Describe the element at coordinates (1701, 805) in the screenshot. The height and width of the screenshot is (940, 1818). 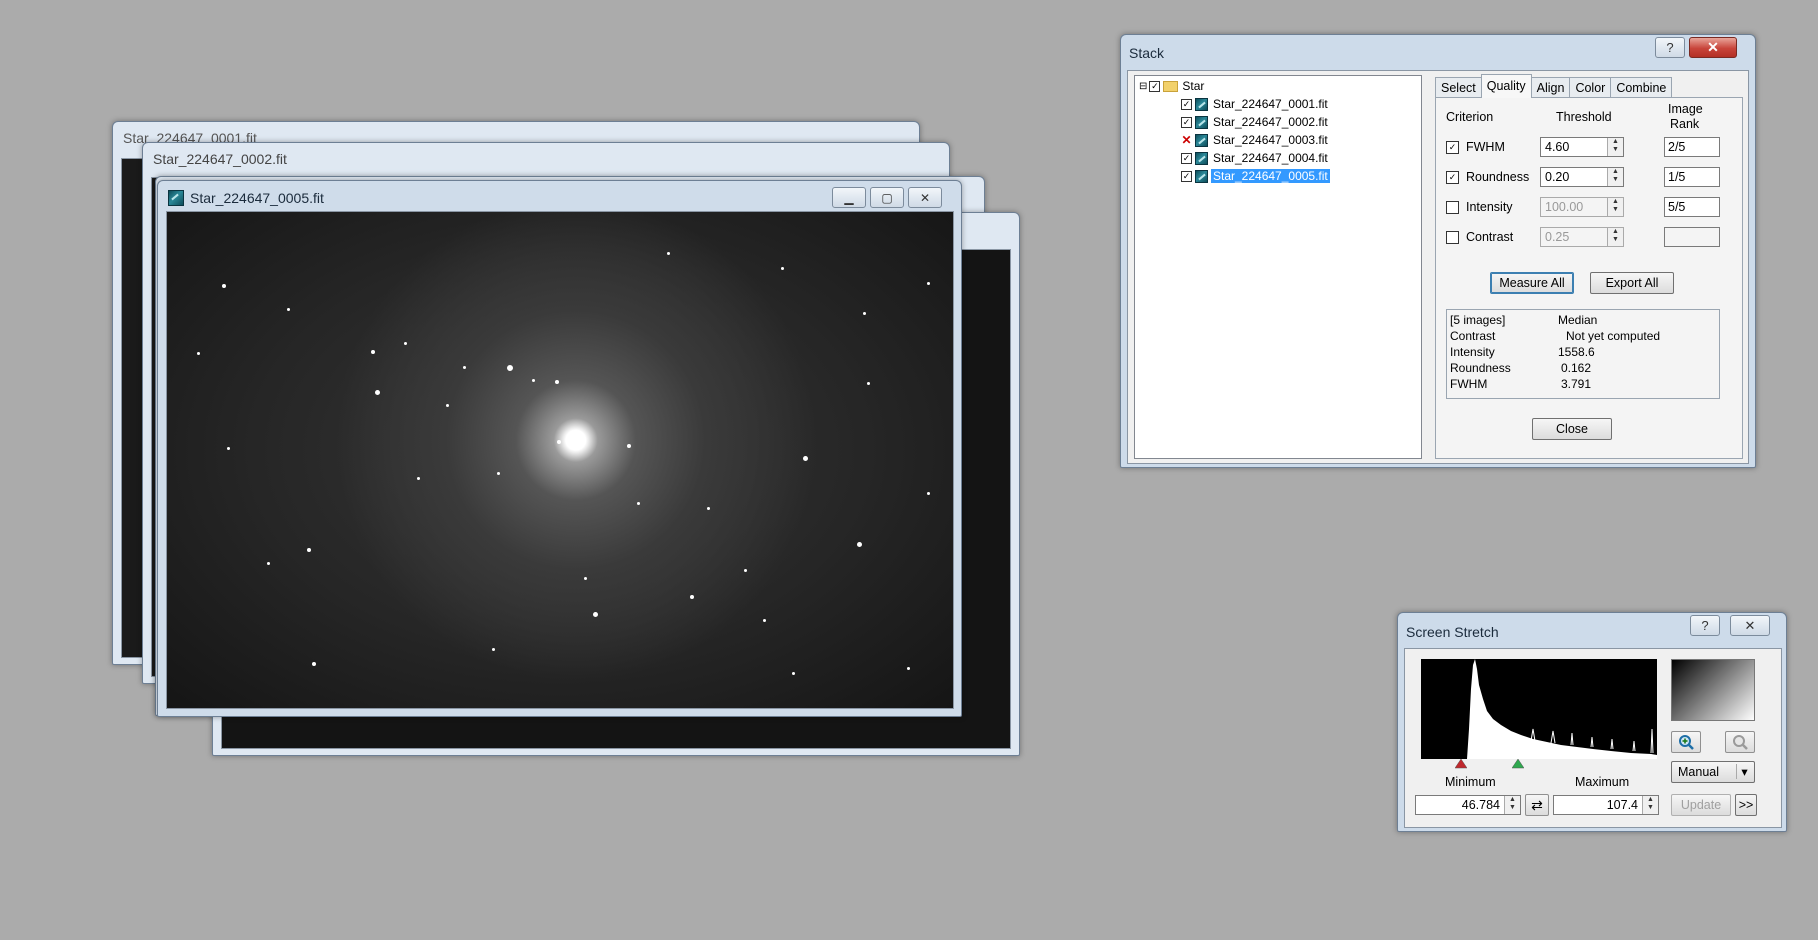
I see `update-button: Update` at that location.